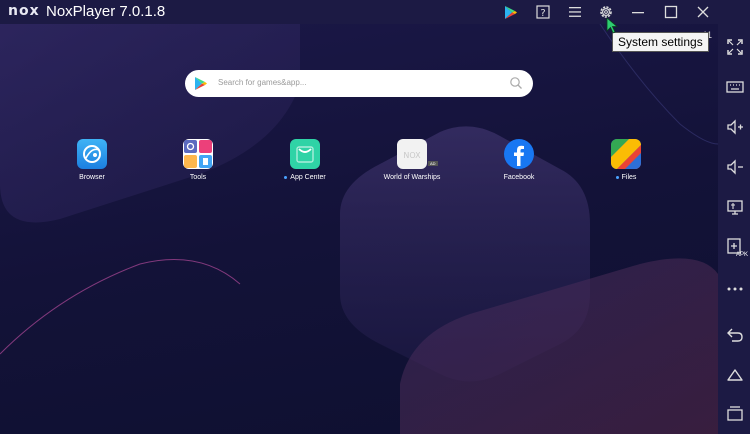  I want to click on world-of-warships-icon: NOX, so click(412, 154).